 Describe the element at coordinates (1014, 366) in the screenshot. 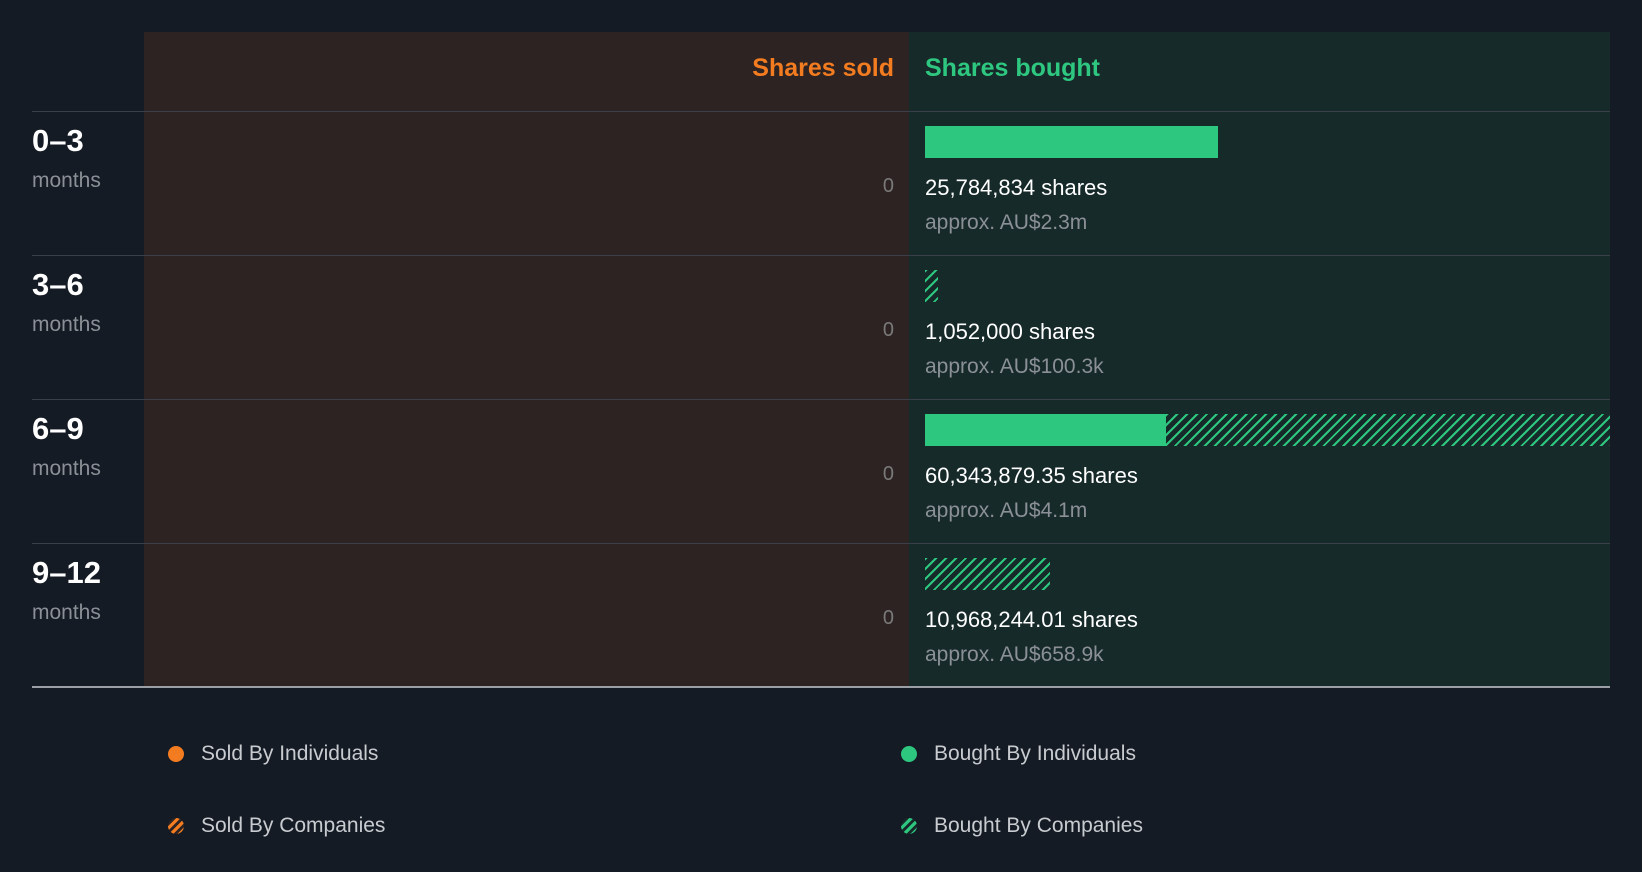

I see `approx-value: approx. AU$100.3k` at that location.